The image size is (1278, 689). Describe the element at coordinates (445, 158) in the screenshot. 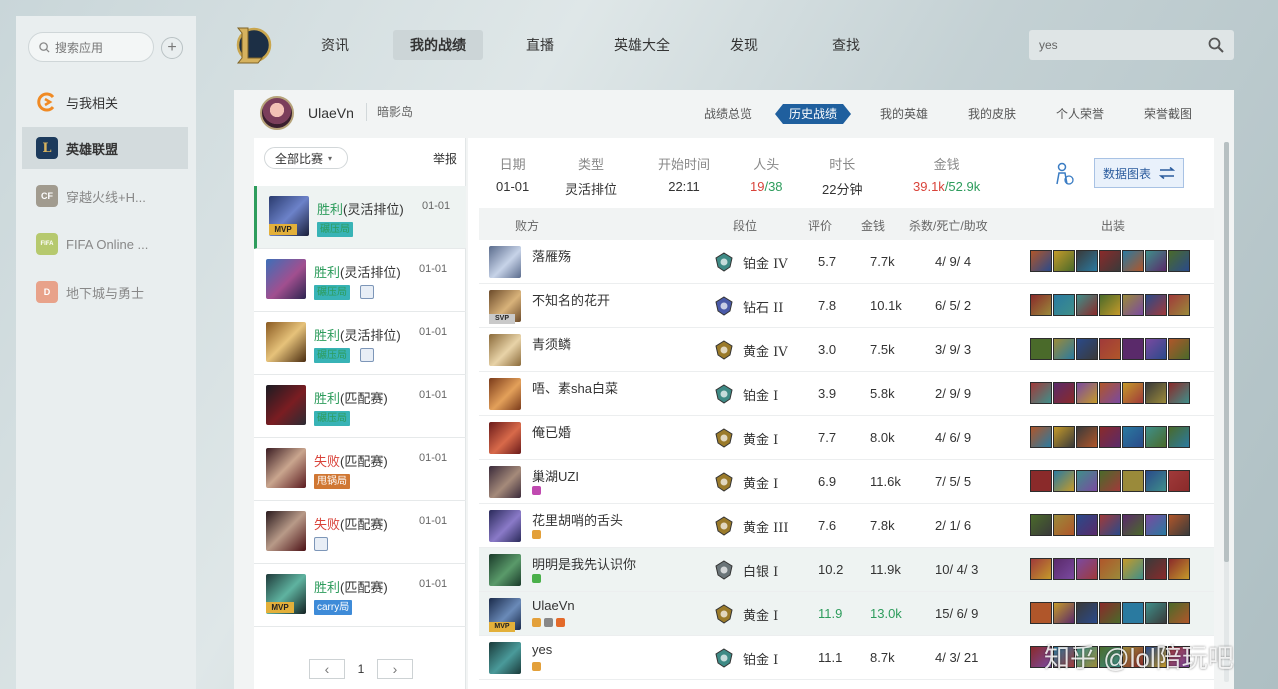

I see `report-link: 举报` at that location.